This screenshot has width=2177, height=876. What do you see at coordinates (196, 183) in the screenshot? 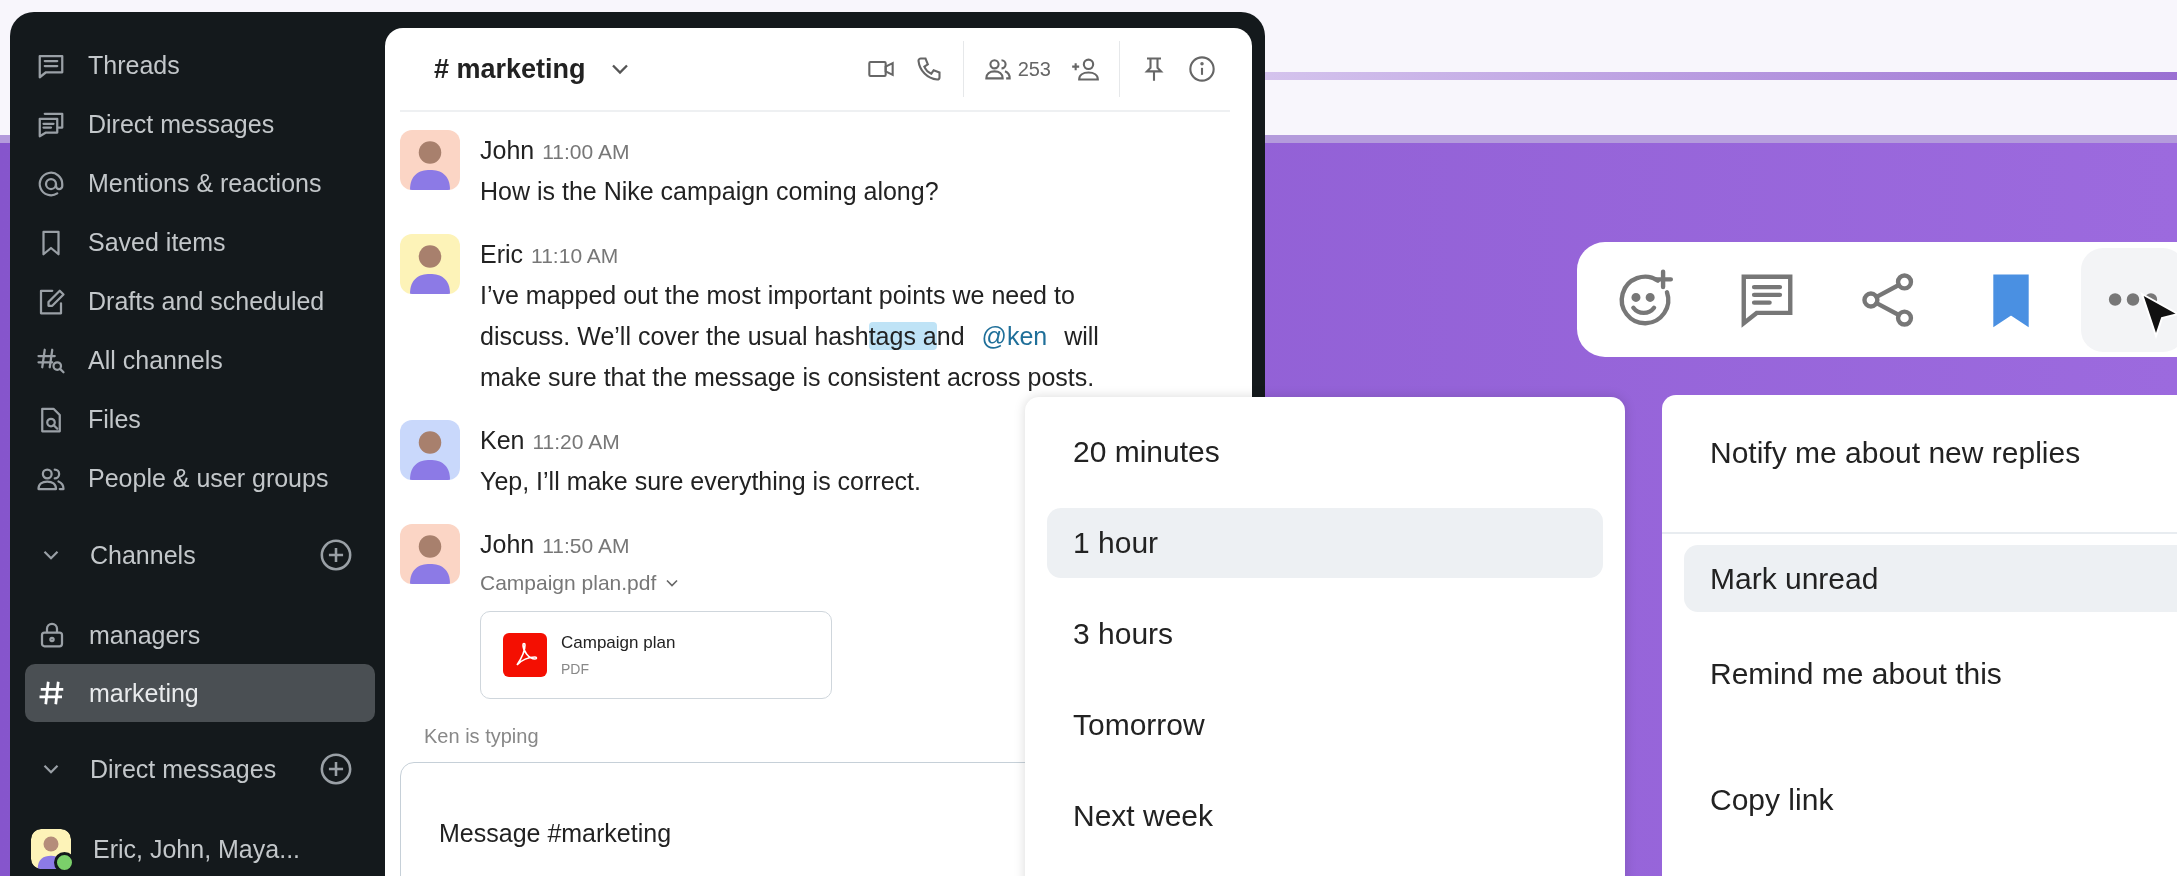
I see `sidebar-item: Mentions & reactions` at bounding box center [196, 183].